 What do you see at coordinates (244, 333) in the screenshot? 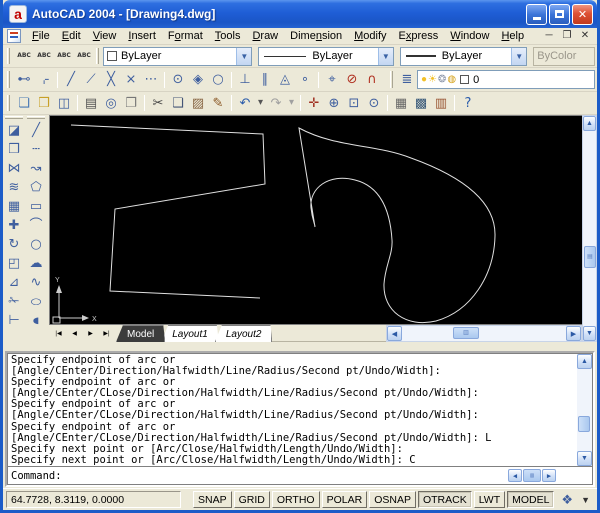
I see `tab-layout2: Layout2` at bounding box center [244, 333].